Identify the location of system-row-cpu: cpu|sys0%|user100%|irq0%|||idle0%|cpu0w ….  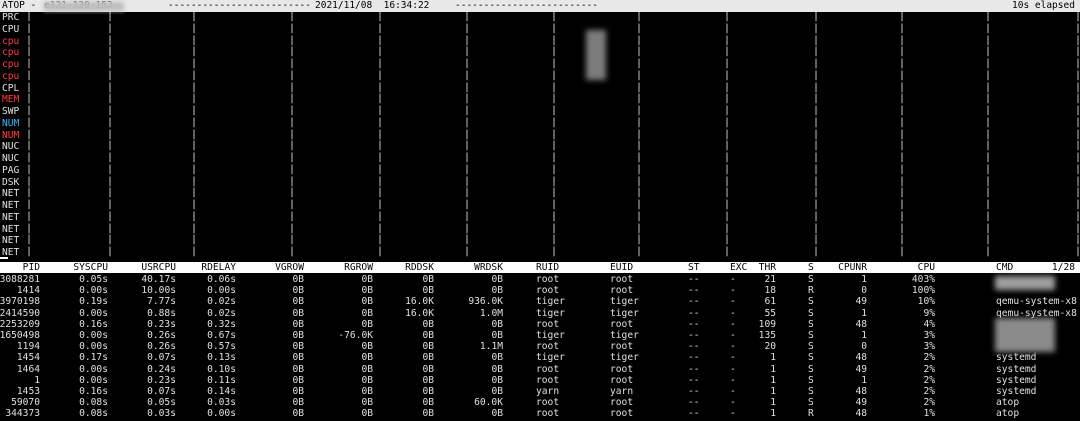
(540, 41).